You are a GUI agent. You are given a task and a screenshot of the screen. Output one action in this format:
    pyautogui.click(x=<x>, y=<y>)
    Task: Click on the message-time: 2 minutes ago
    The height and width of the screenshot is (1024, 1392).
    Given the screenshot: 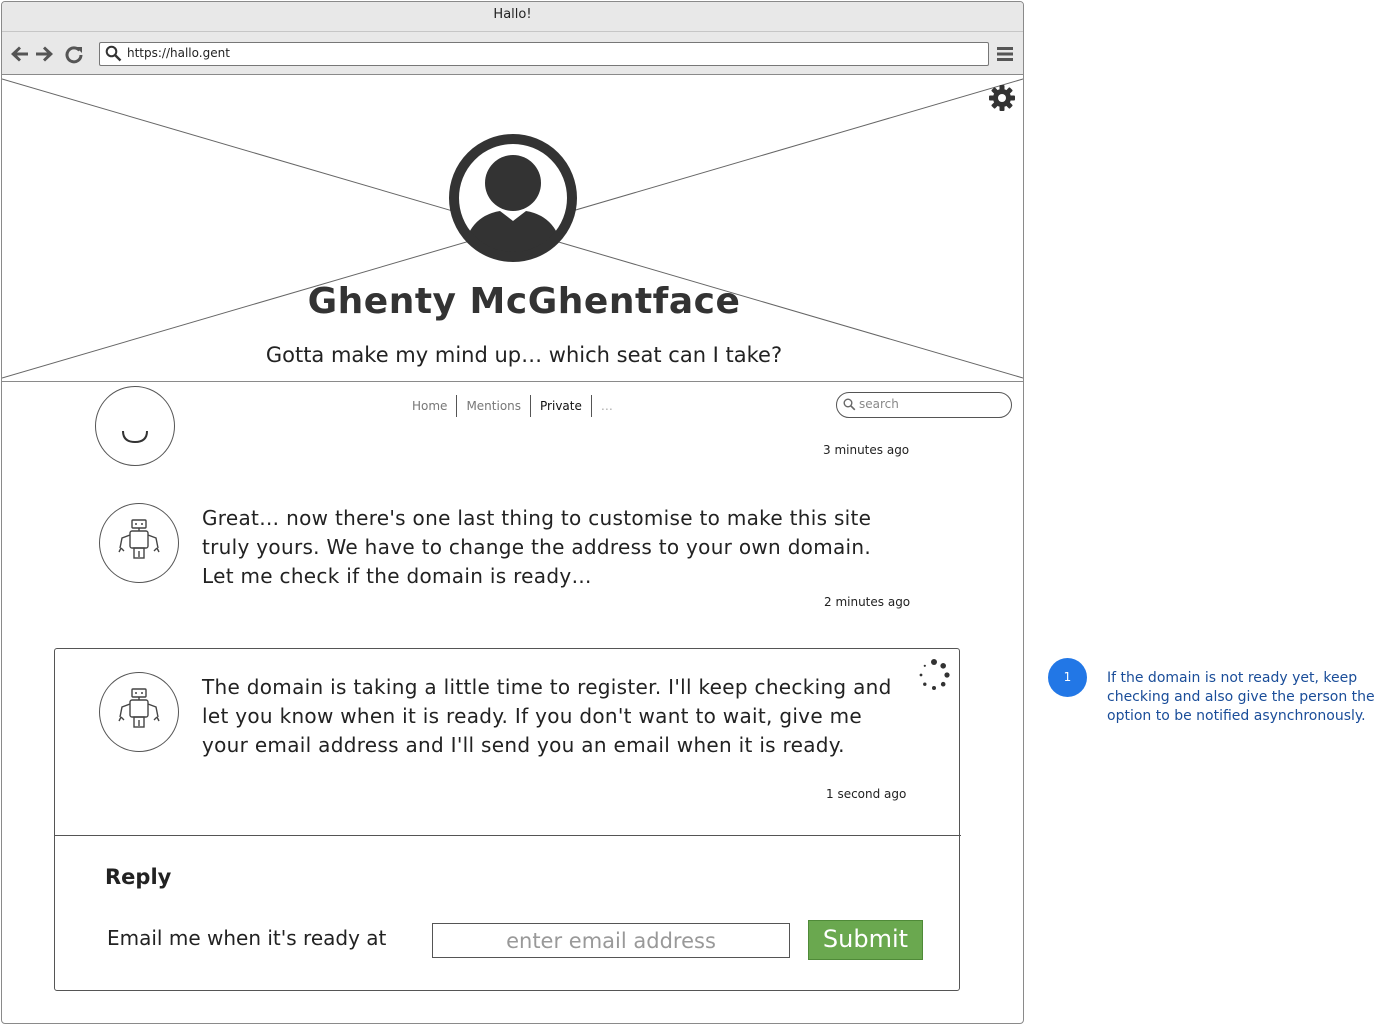 What is the action you would take?
    pyautogui.click(x=867, y=602)
    